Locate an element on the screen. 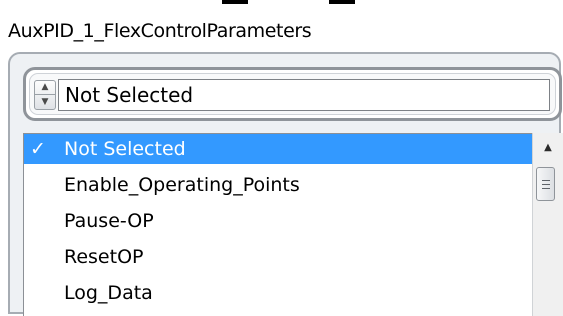 The height and width of the screenshot is (316, 563). list-item: Log_Data is located at coordinates (278, 293).